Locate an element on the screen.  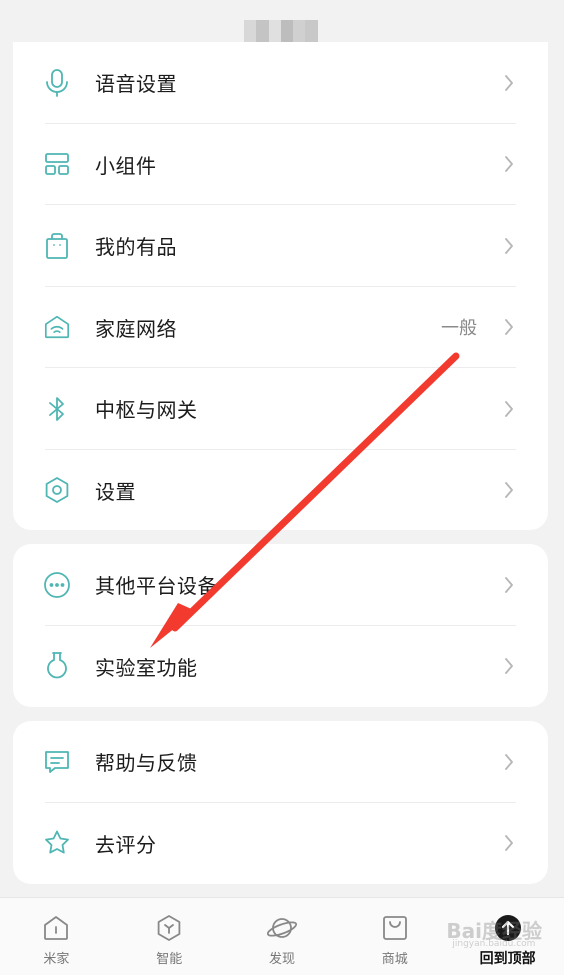
menu-item-label: 其他平台设备 is located at coordinates (156, 586).